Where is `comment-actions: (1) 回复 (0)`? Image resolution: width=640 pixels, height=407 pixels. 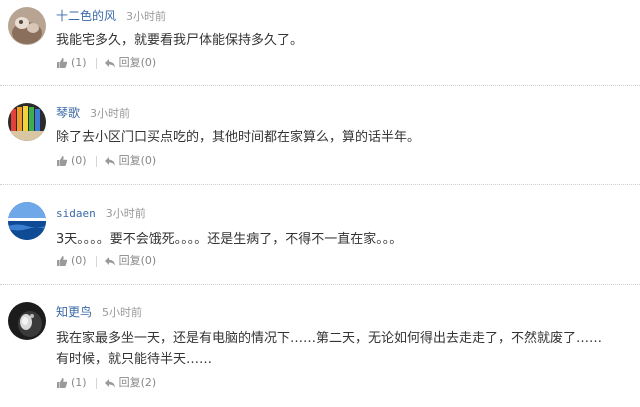 comment-actions: (1) 回复 (0) is located at coordinates (106, 63).